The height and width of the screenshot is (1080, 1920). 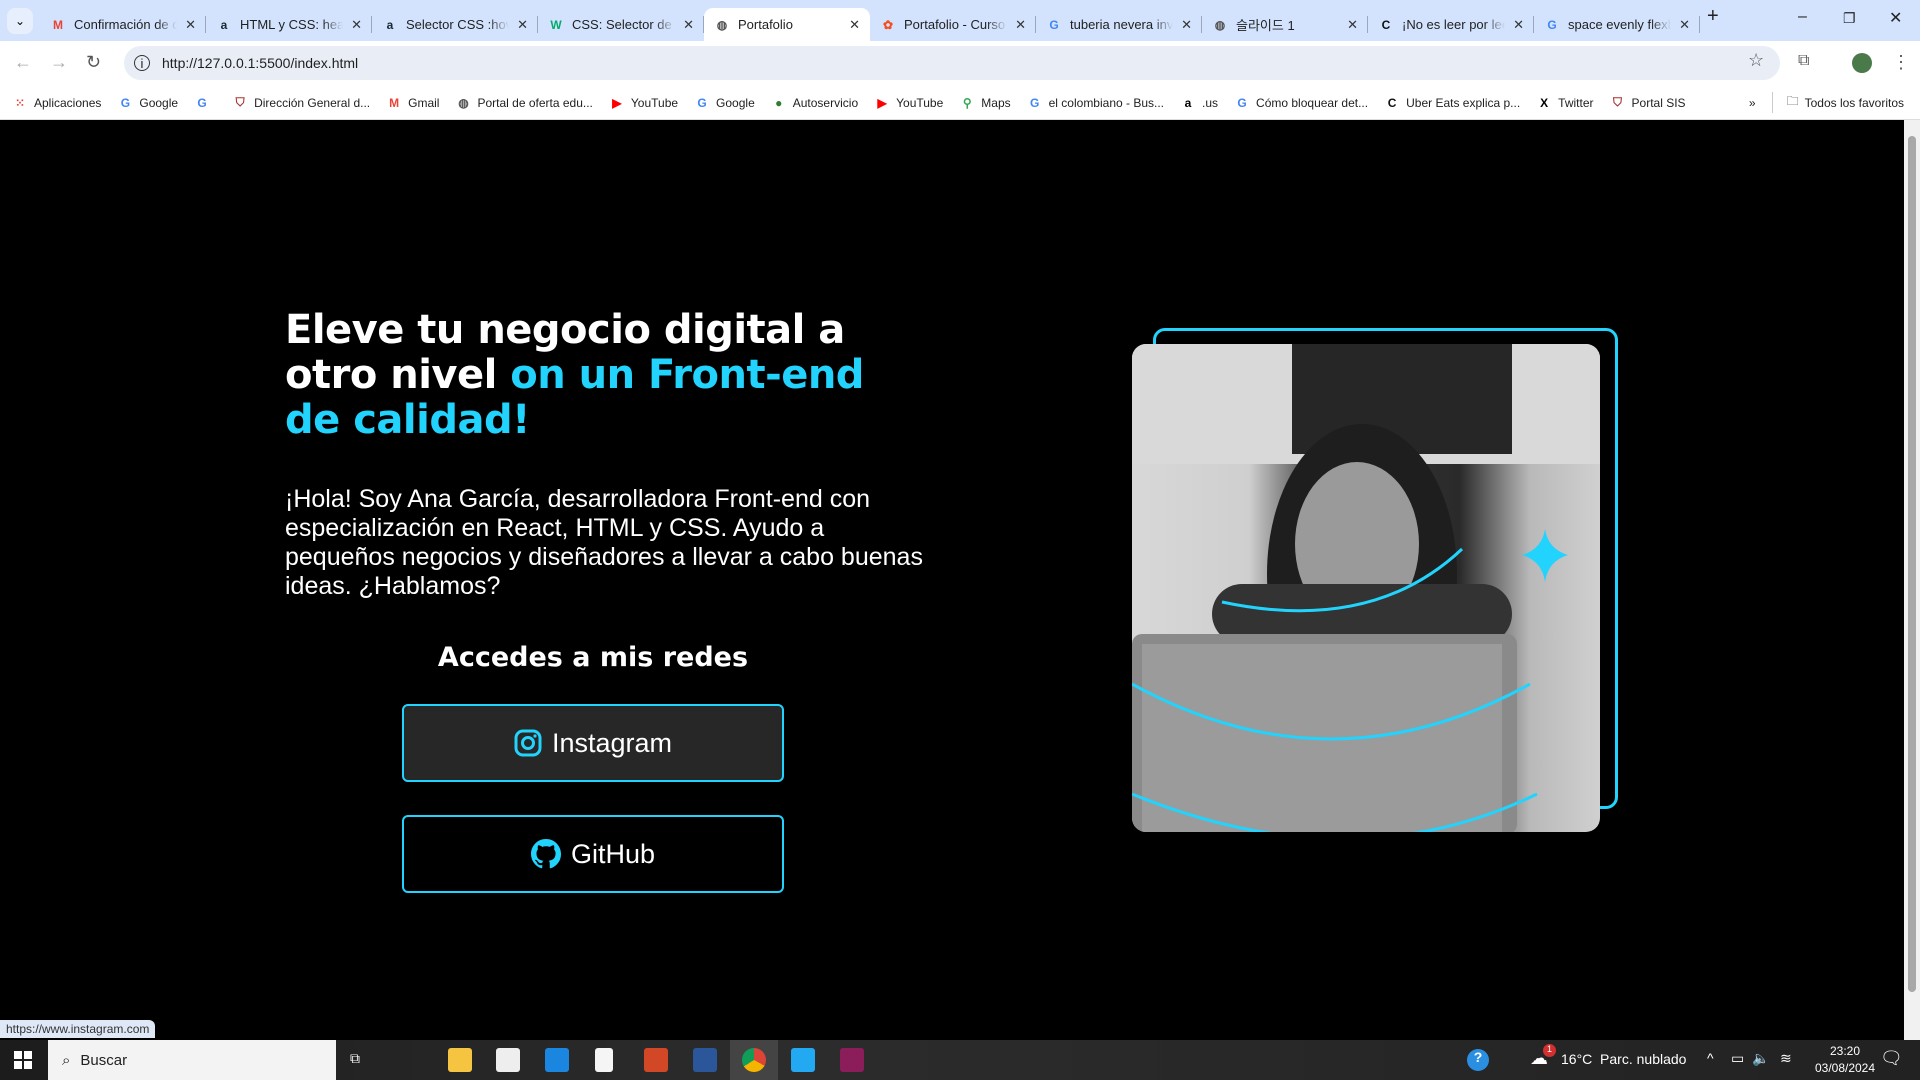 What do you see at coordinates (1617, 24) in the screenshot?
I see `tab-9: Gspace evenly flexb ✕` at bounding box center [1617, 24].